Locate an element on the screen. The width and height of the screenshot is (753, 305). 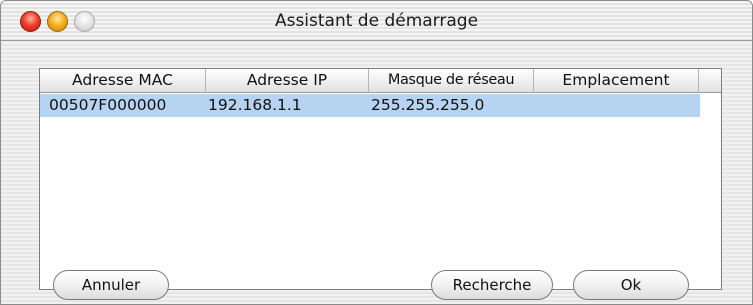
column-header-mac: Adresse MAC is located at coordinates (123, 81).